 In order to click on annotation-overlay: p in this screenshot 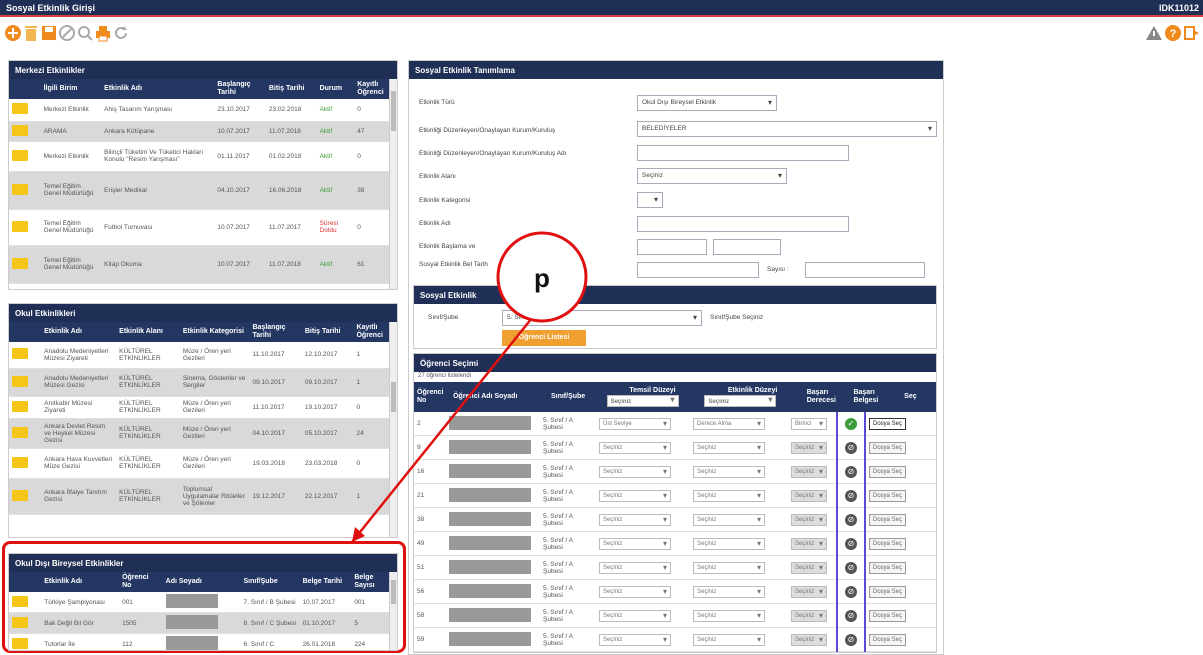, I will do `click(469, 387)`.